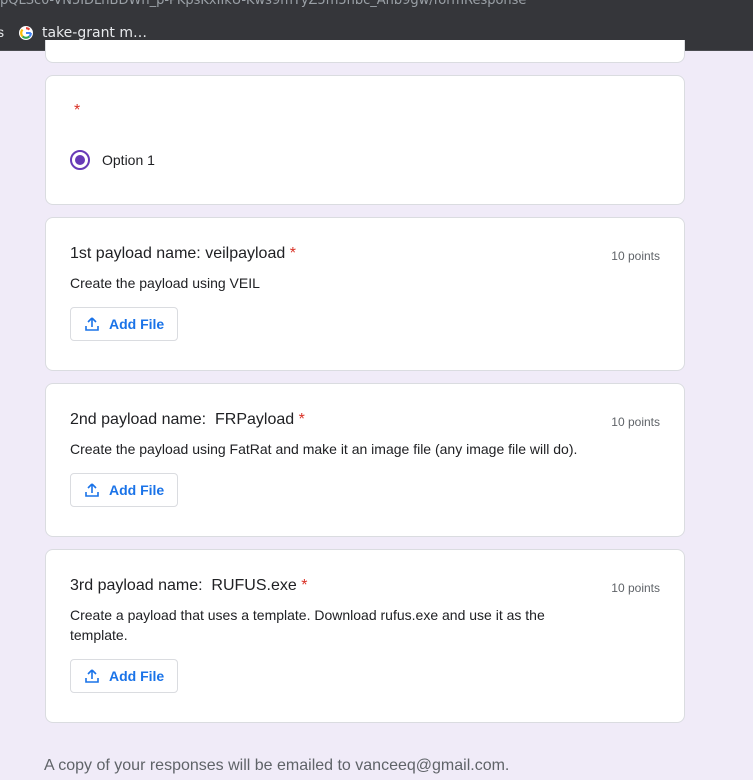 This screenshot has width=753, height=780. Describe the element at coordinates (128, 160) in the screenshot. I see `radio-option-label: Option 1` at that location.